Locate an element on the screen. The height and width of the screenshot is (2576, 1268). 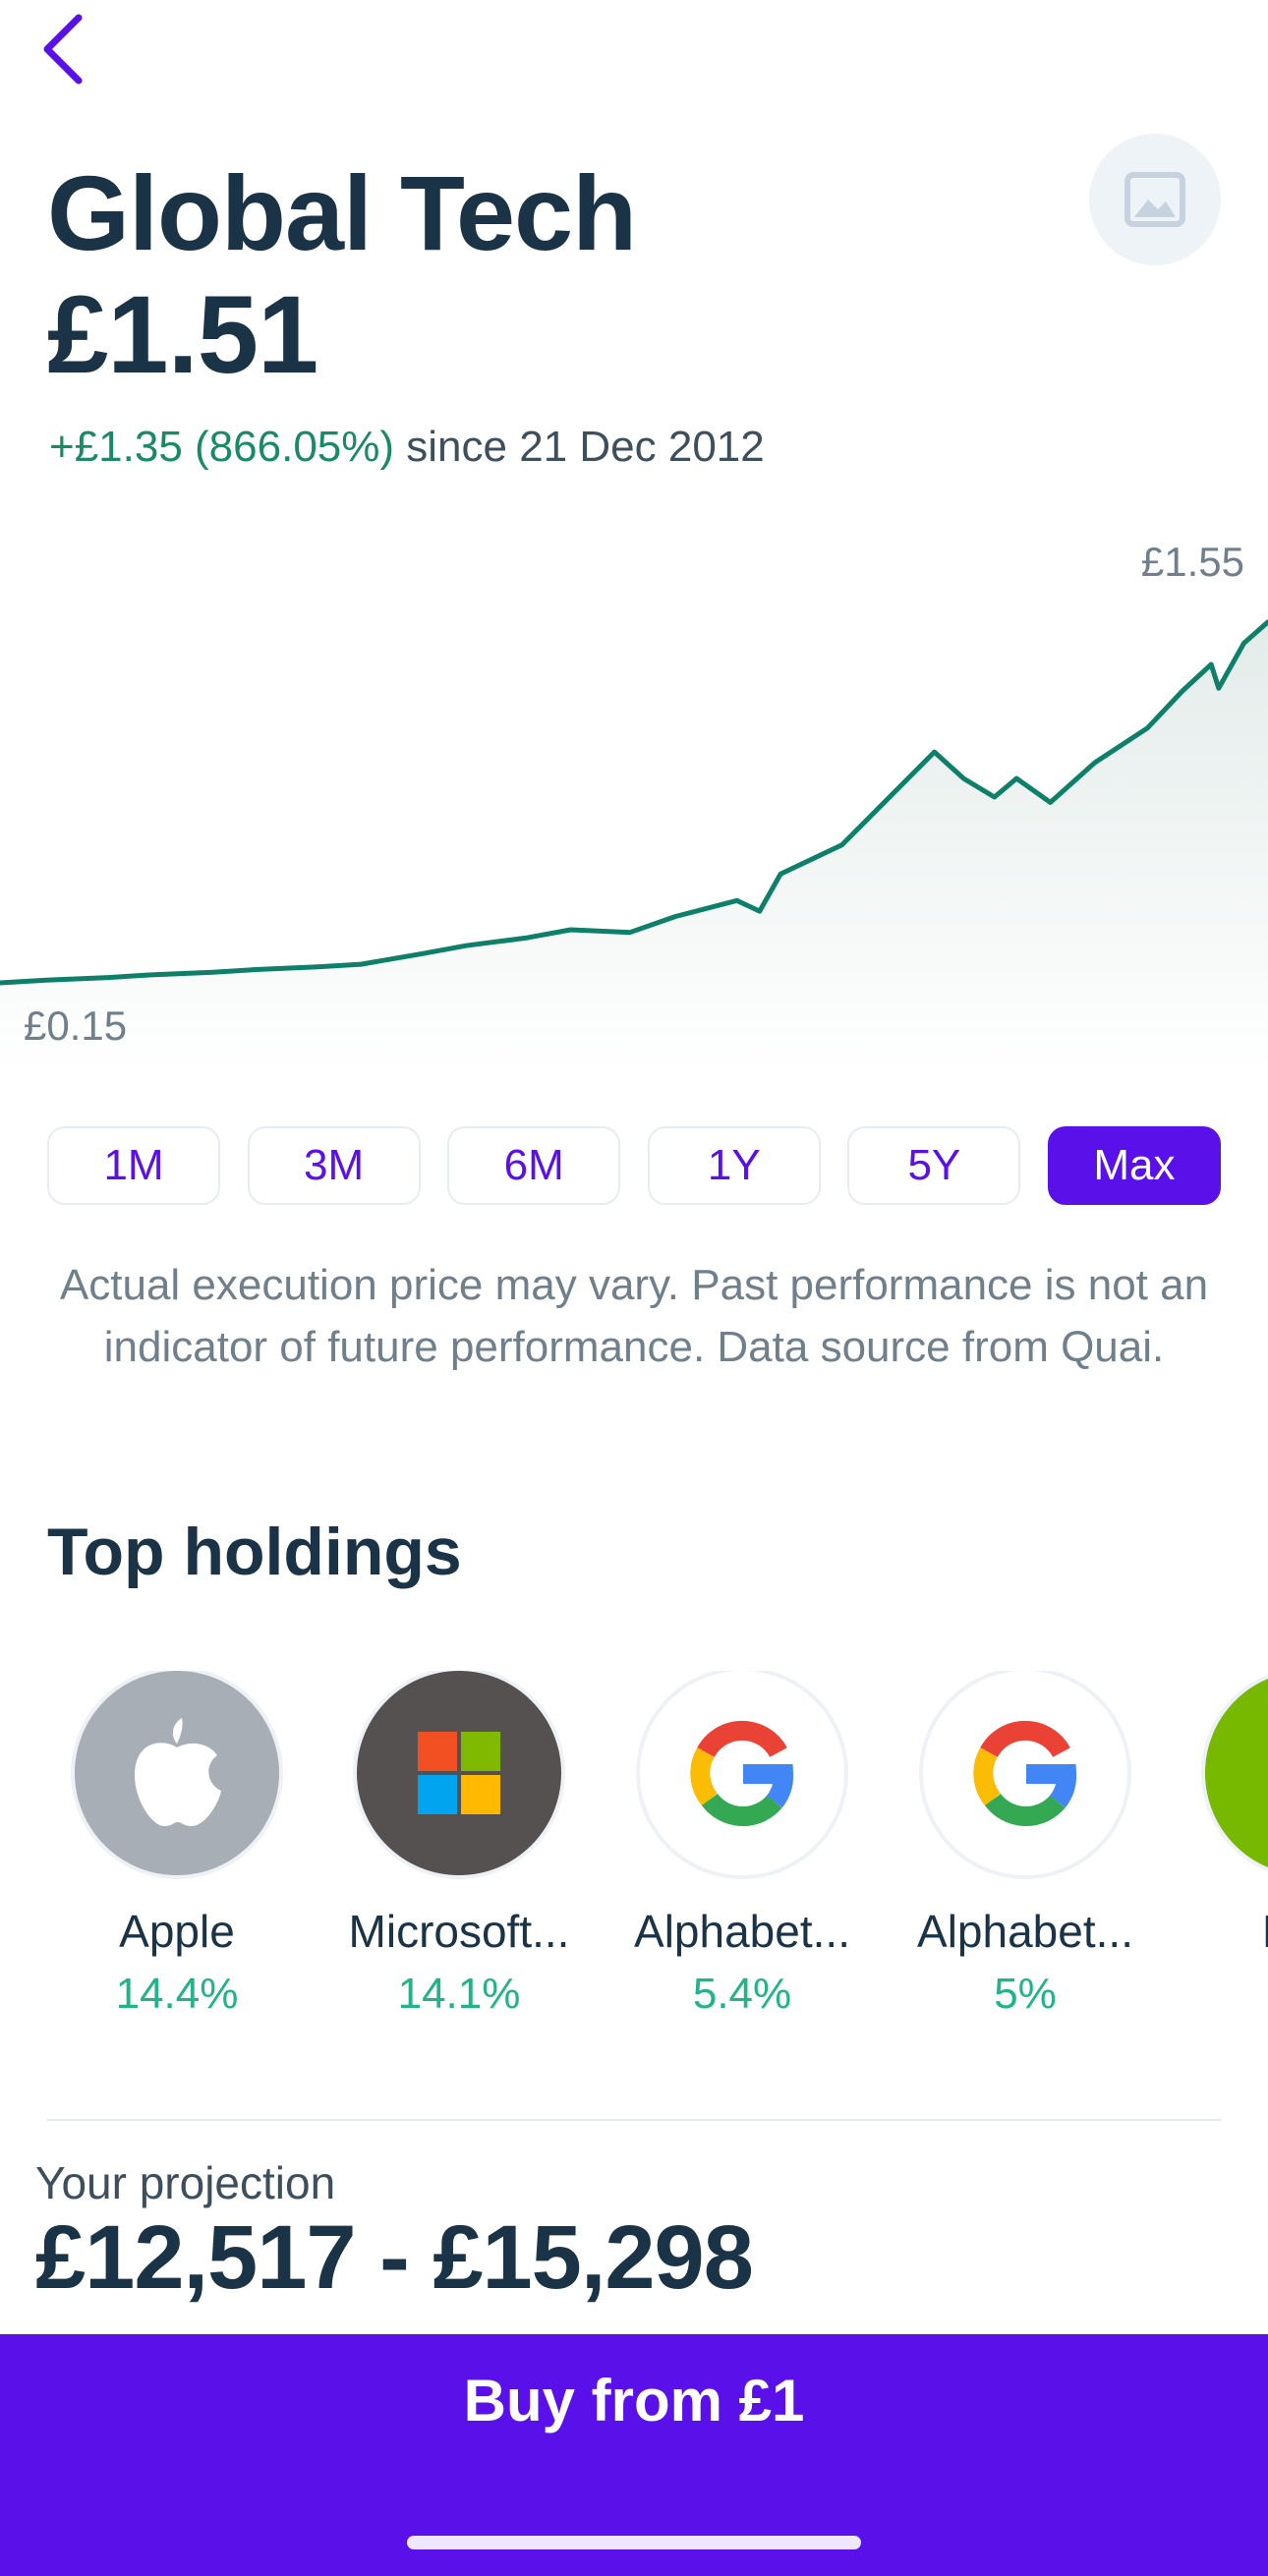
back-button is located at coordinates (62, 49).